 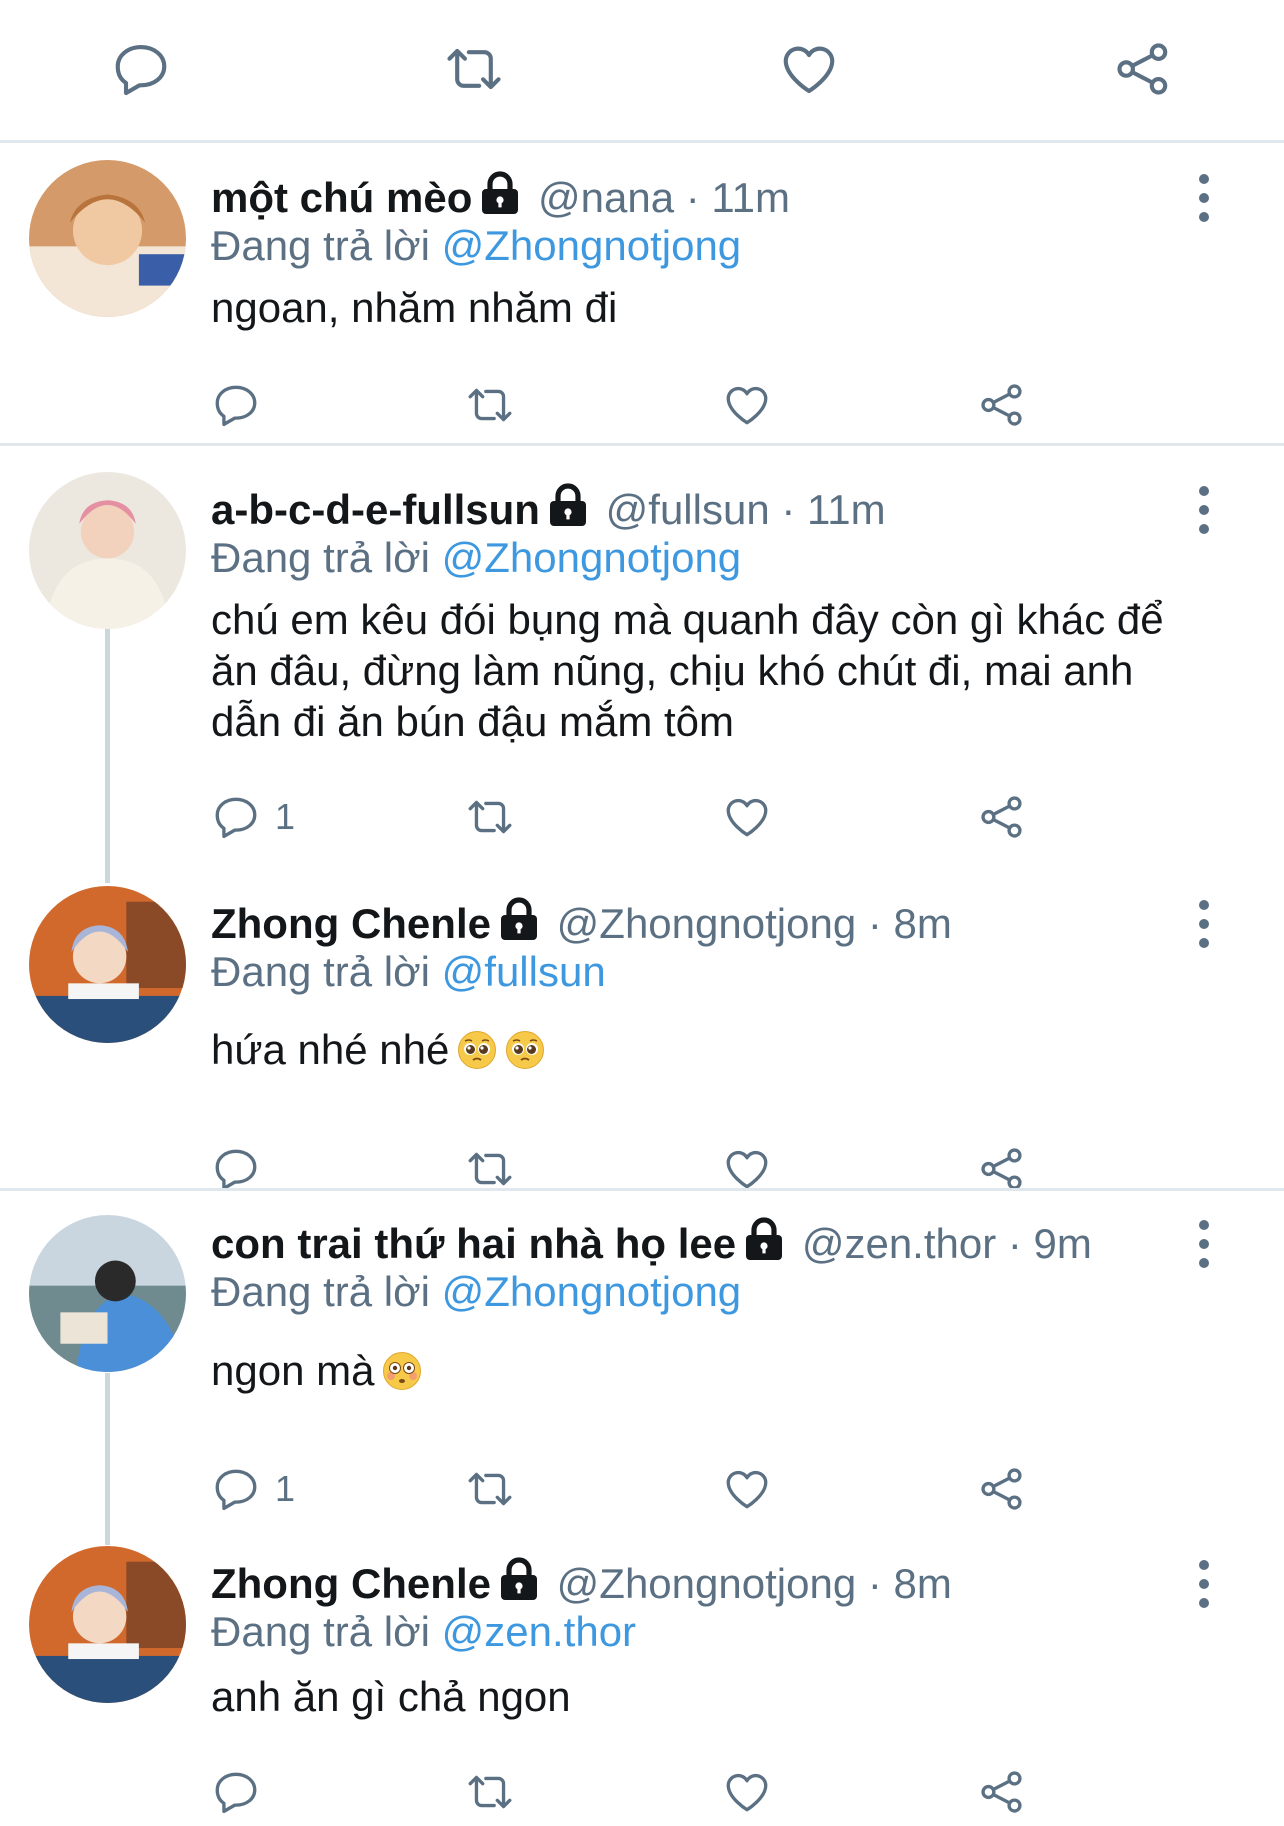 What do you see at coordinates (524, 971) in the screenshot?
I see `mention-link: @fullsun` at bounding box center [524, 971].